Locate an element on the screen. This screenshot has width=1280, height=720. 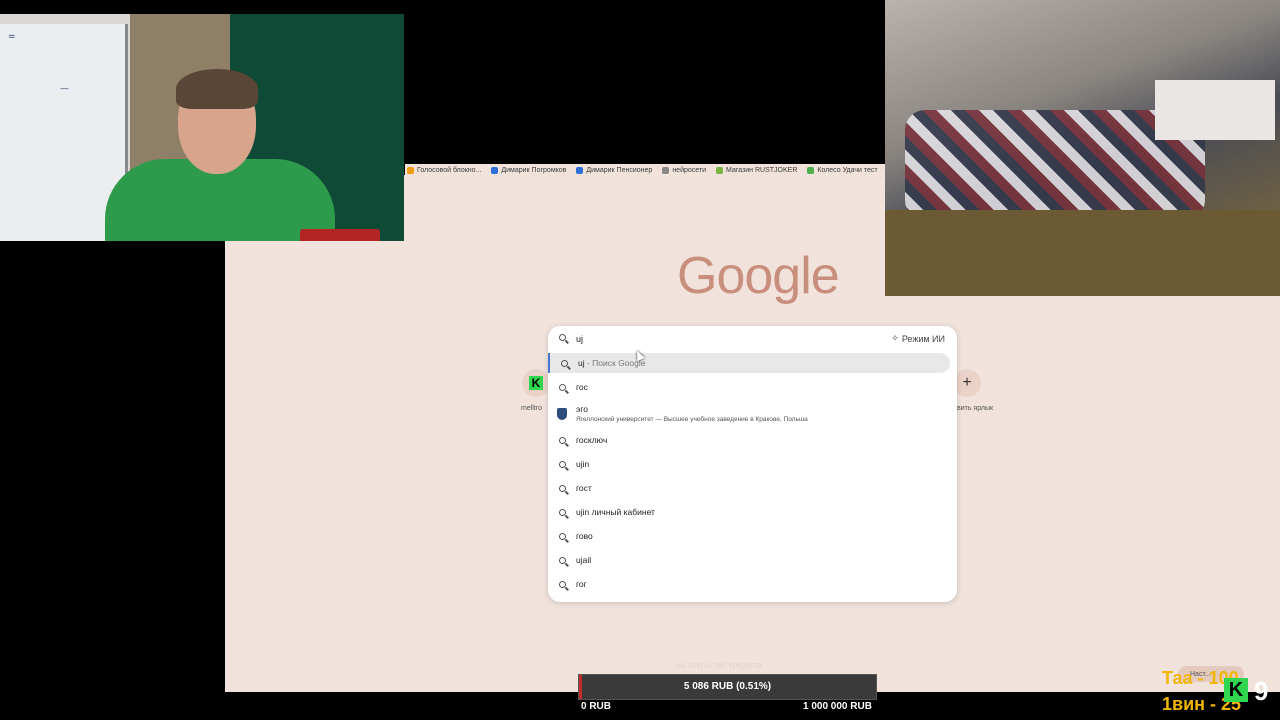
progress-max: 1 000 000 RUB is located at coordinates (837, 706).